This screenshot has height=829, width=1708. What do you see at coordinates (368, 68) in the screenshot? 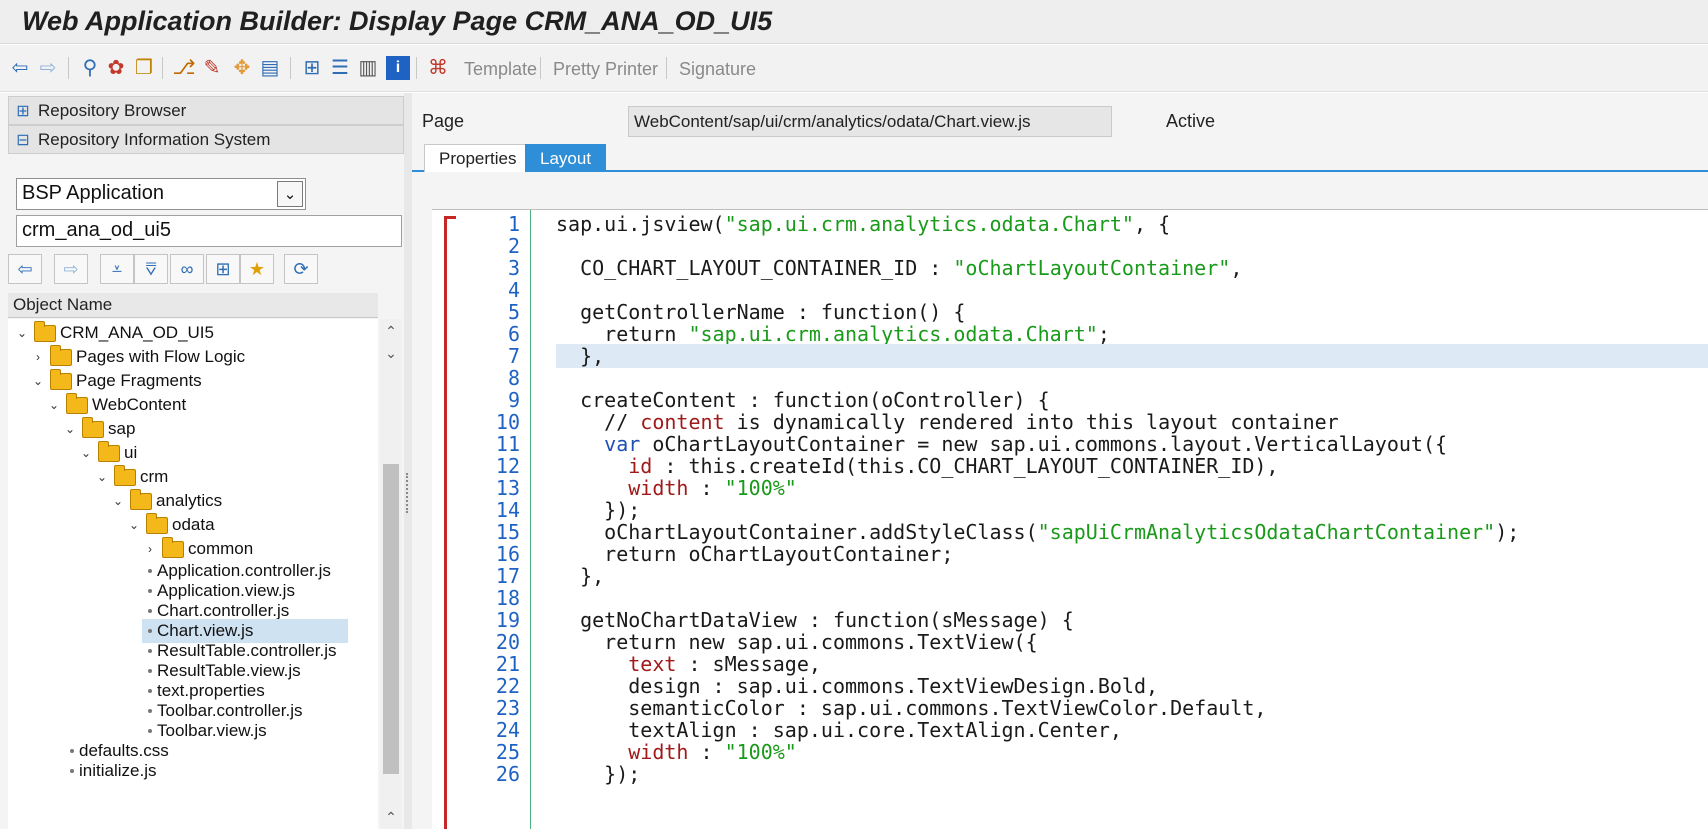
I see `list-icon: ▥` at bounding box center [368, 68].